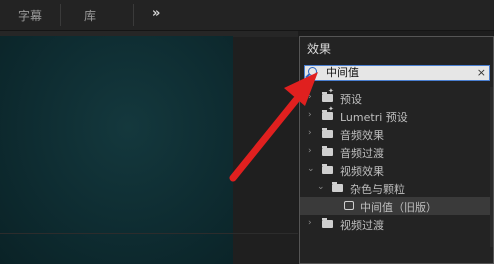 The width and height of the screenshot is (494, 264). What do you see at coordinates (149, 233) in the screenshot?
I see `divider` at bounding box center [149, 233].